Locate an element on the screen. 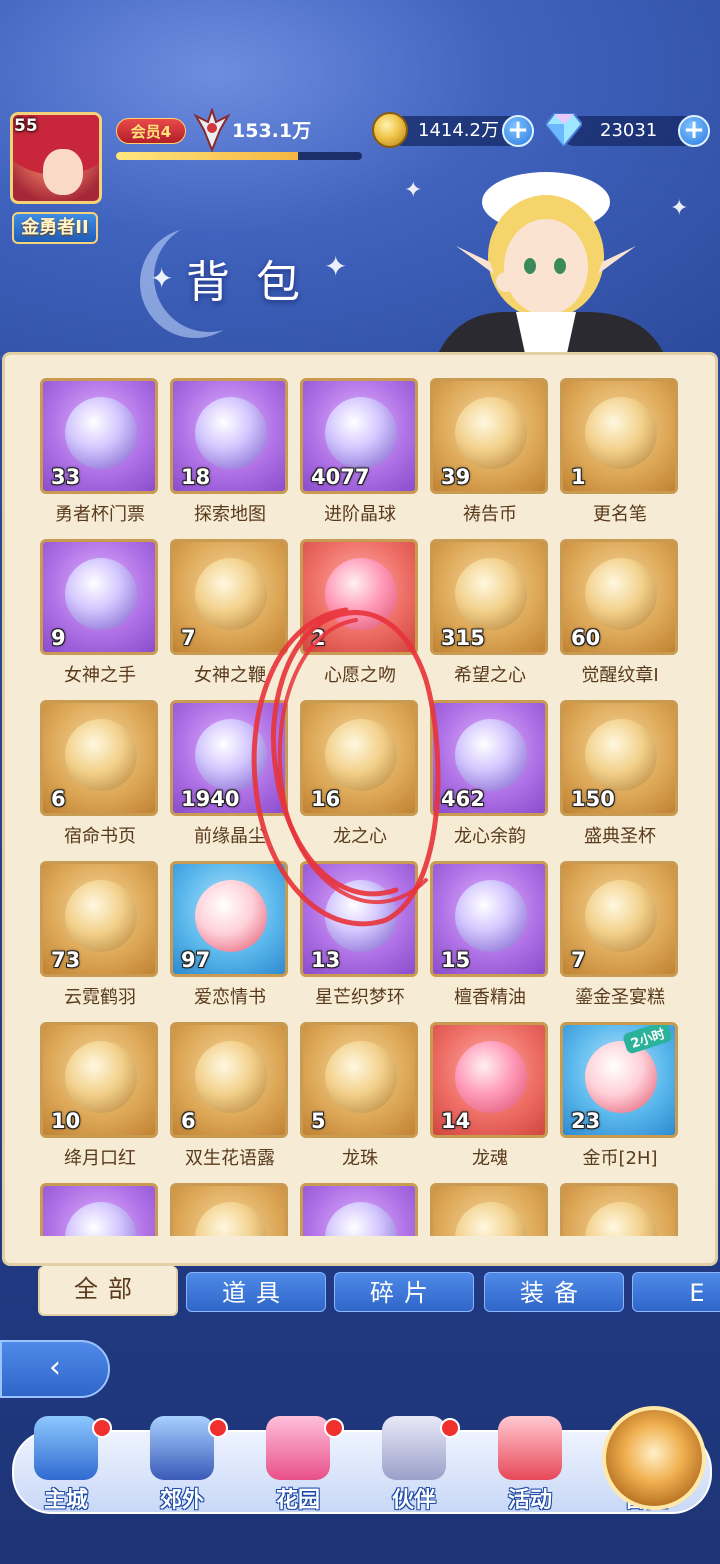  inventory-item: 9 女神之手 is located at coordinates (103, 619).